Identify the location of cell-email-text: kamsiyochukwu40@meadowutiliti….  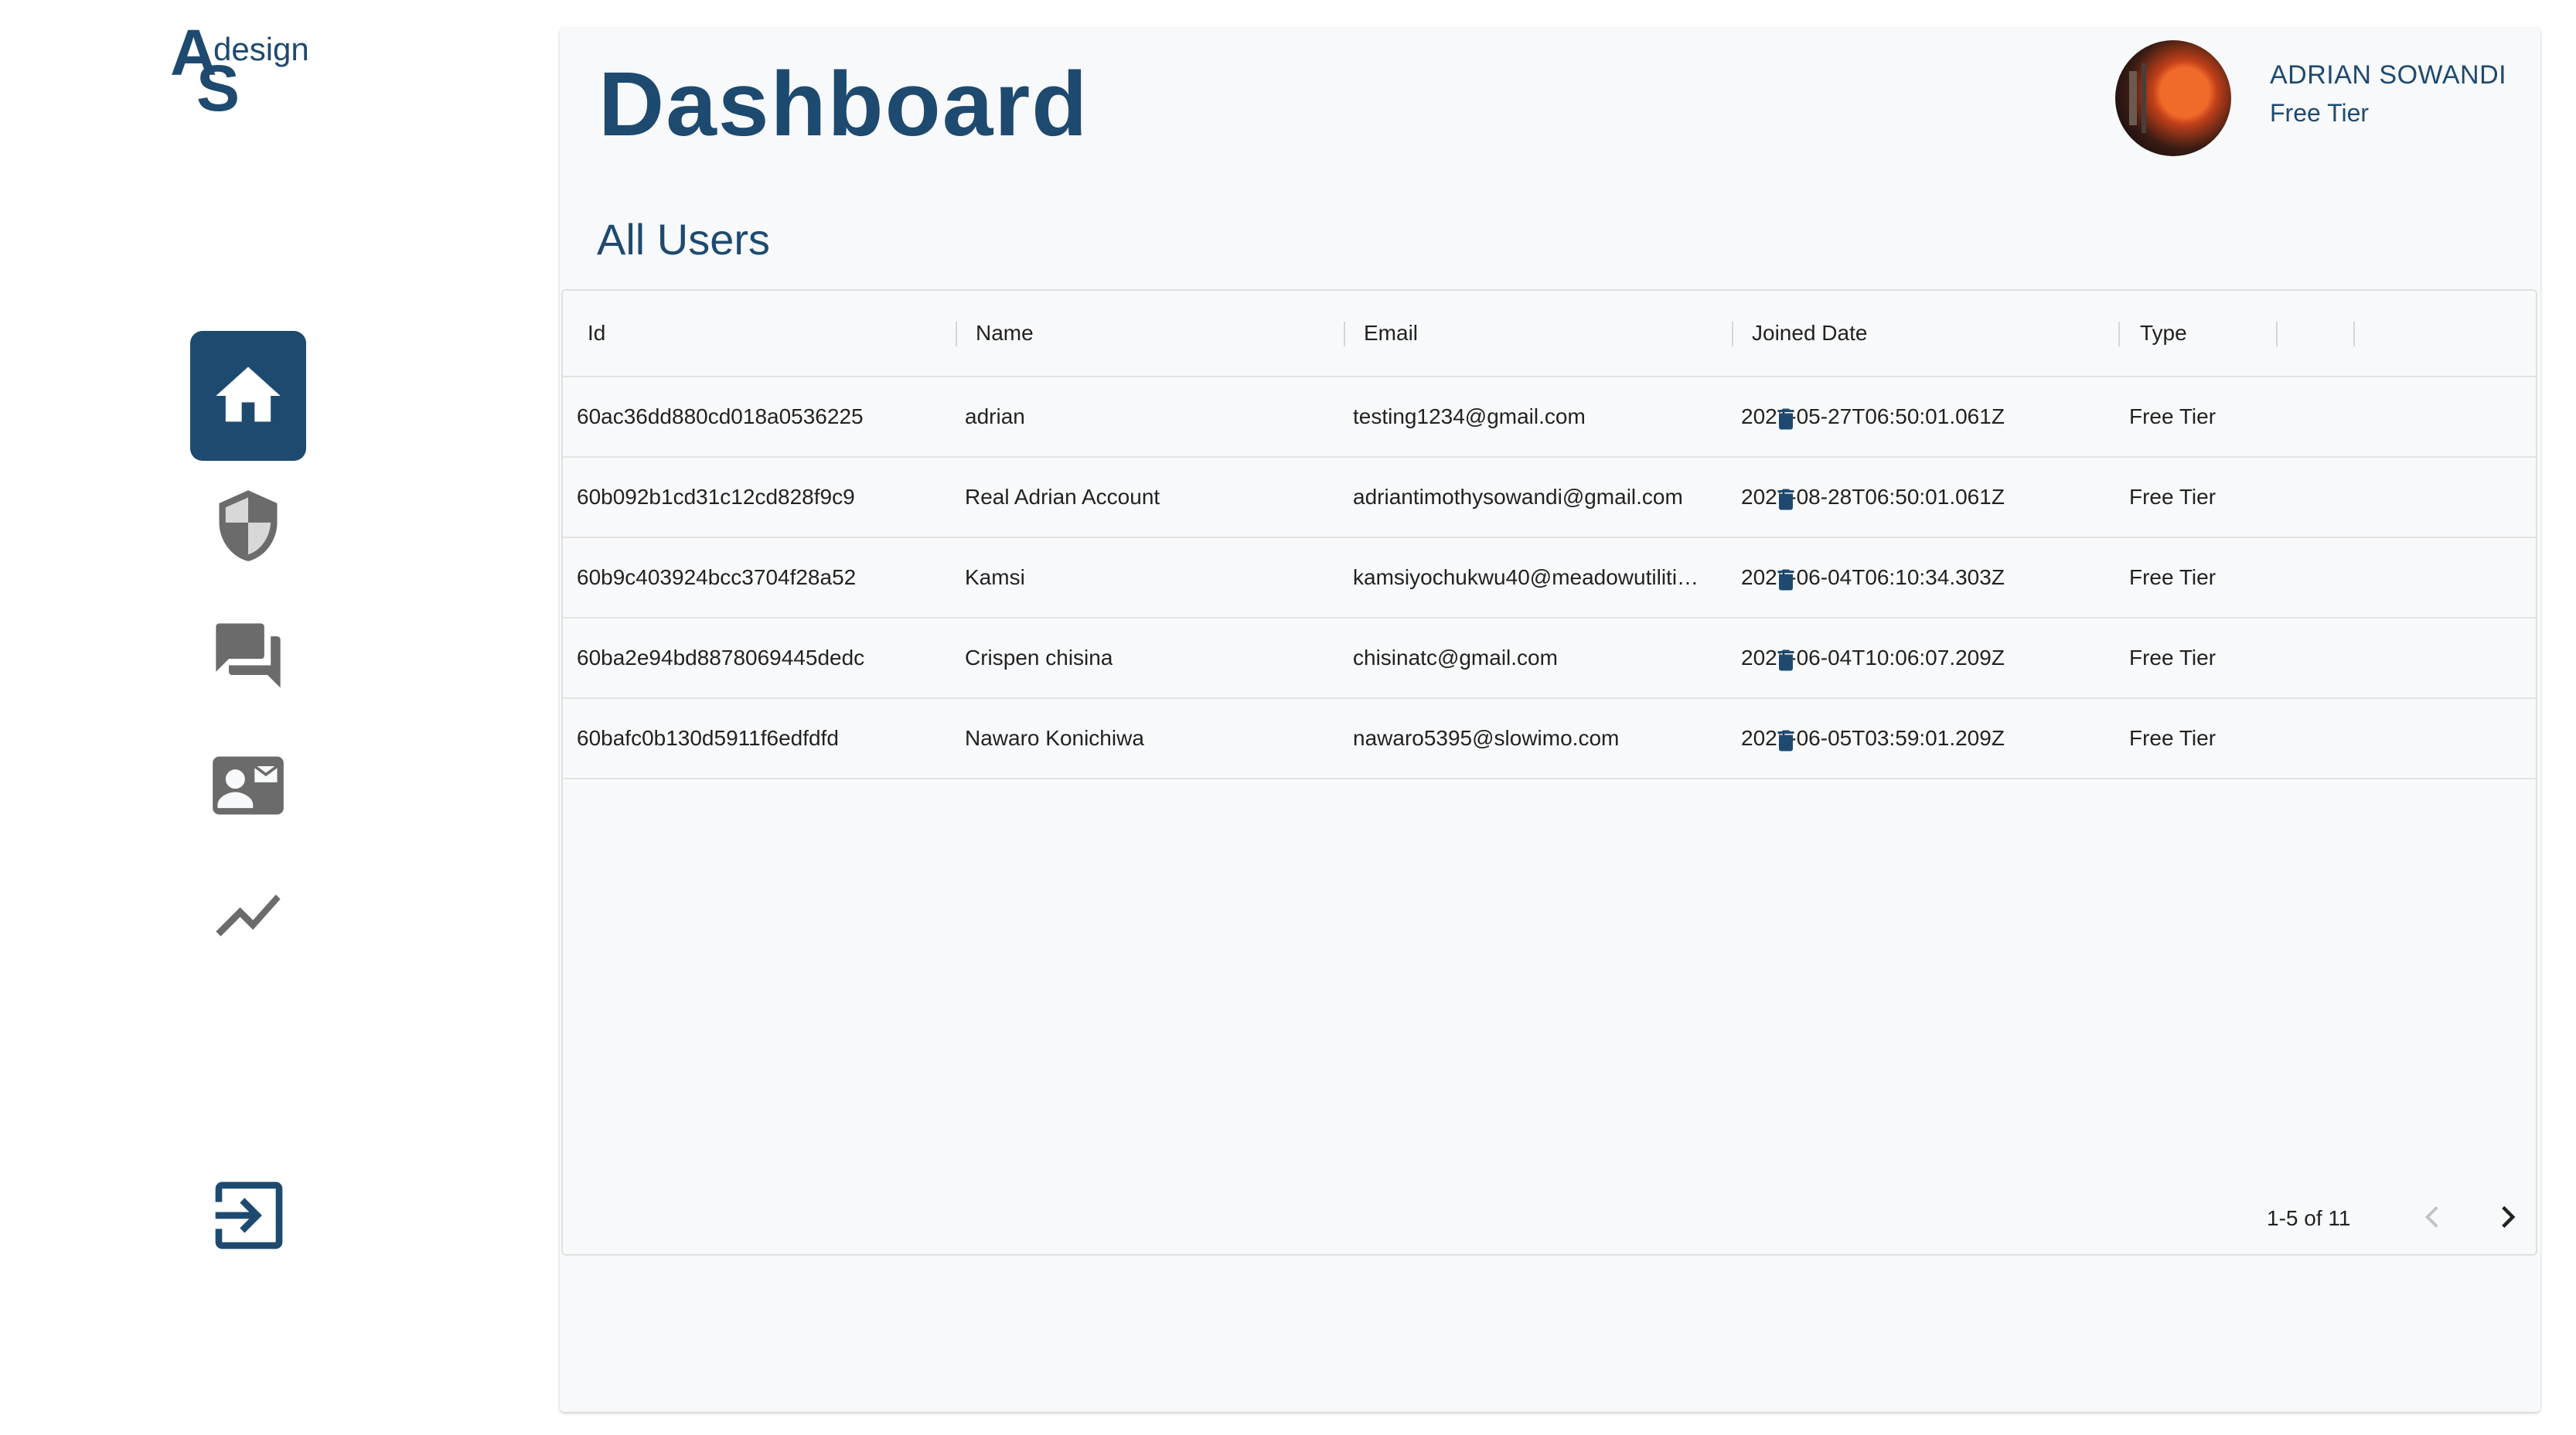
(1526, 577).